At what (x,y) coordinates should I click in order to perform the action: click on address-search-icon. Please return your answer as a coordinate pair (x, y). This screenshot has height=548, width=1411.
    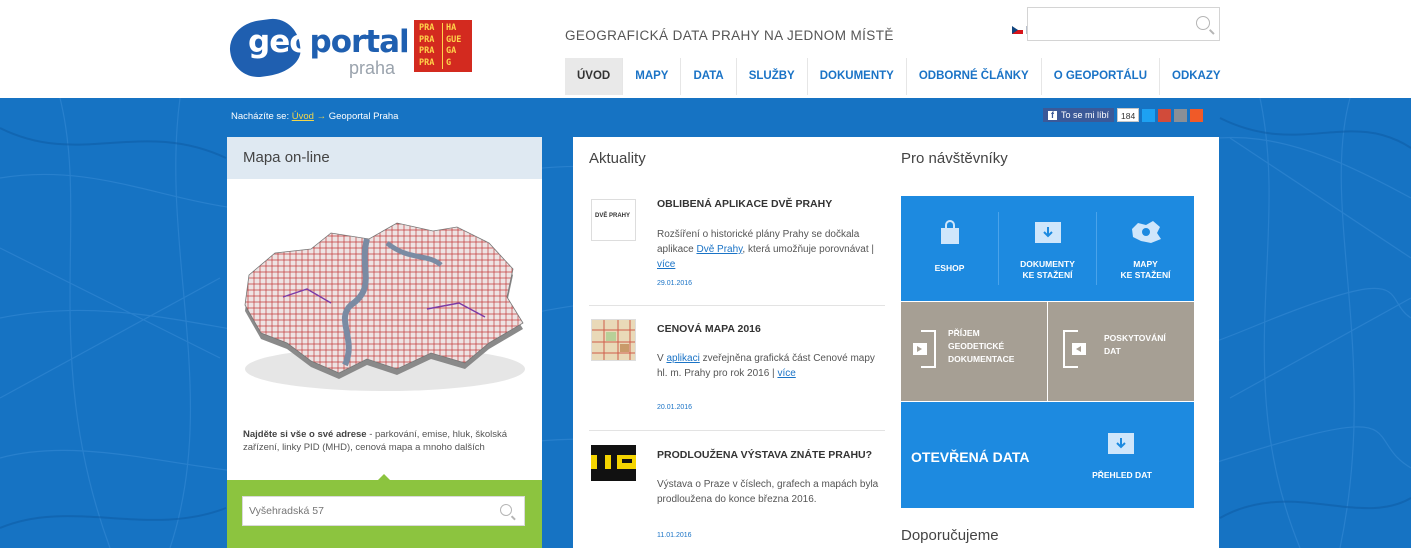
    Looking at the image, I should click on (506, 510).